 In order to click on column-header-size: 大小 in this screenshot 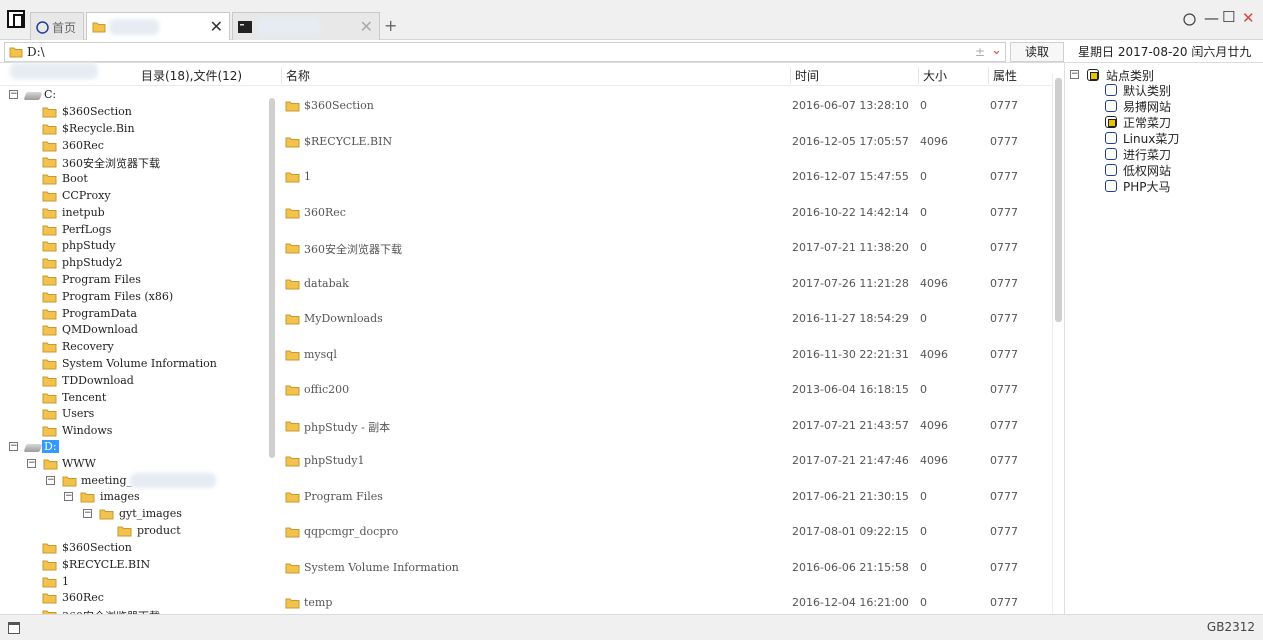, I will do `click(932, 75)`.